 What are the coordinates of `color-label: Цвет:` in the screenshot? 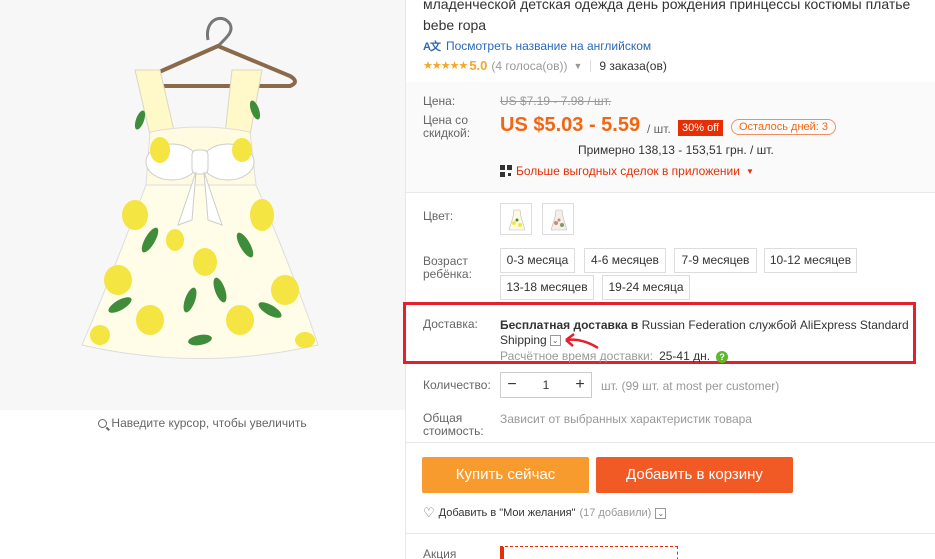 It's located at (438, 216).